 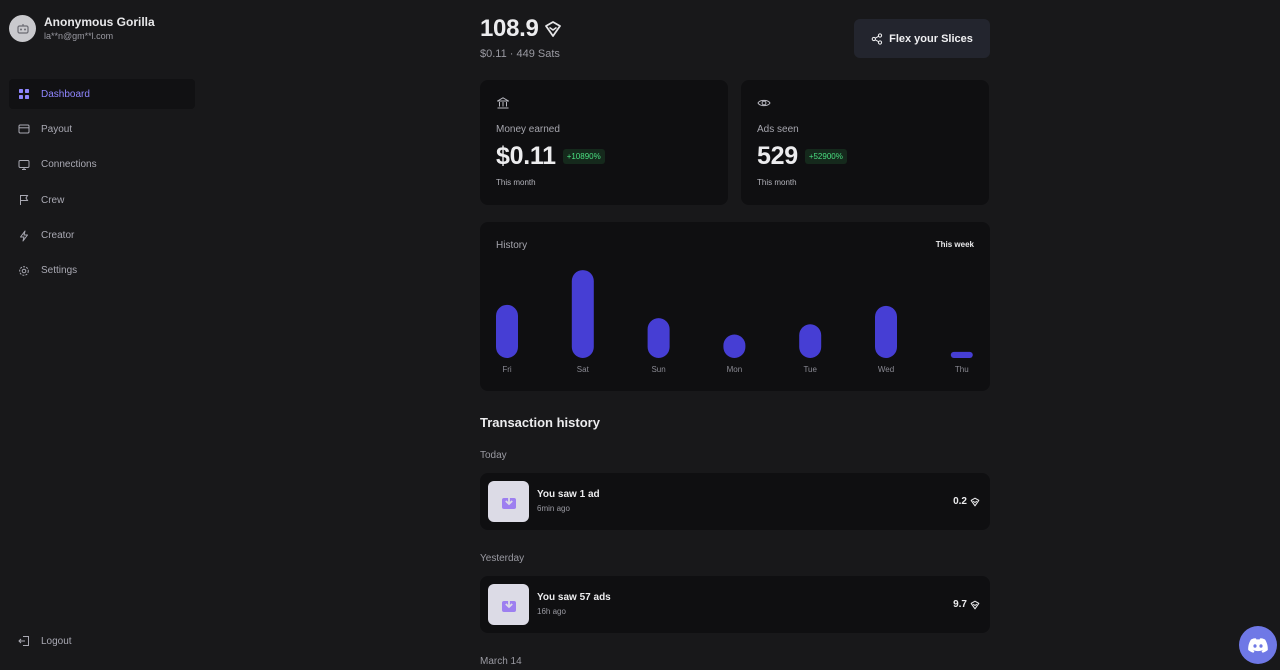 What do you see at coordinates (810, 369) in the screenshot?
I see `history-x-label: Tue` at bounding box center [810, 369].